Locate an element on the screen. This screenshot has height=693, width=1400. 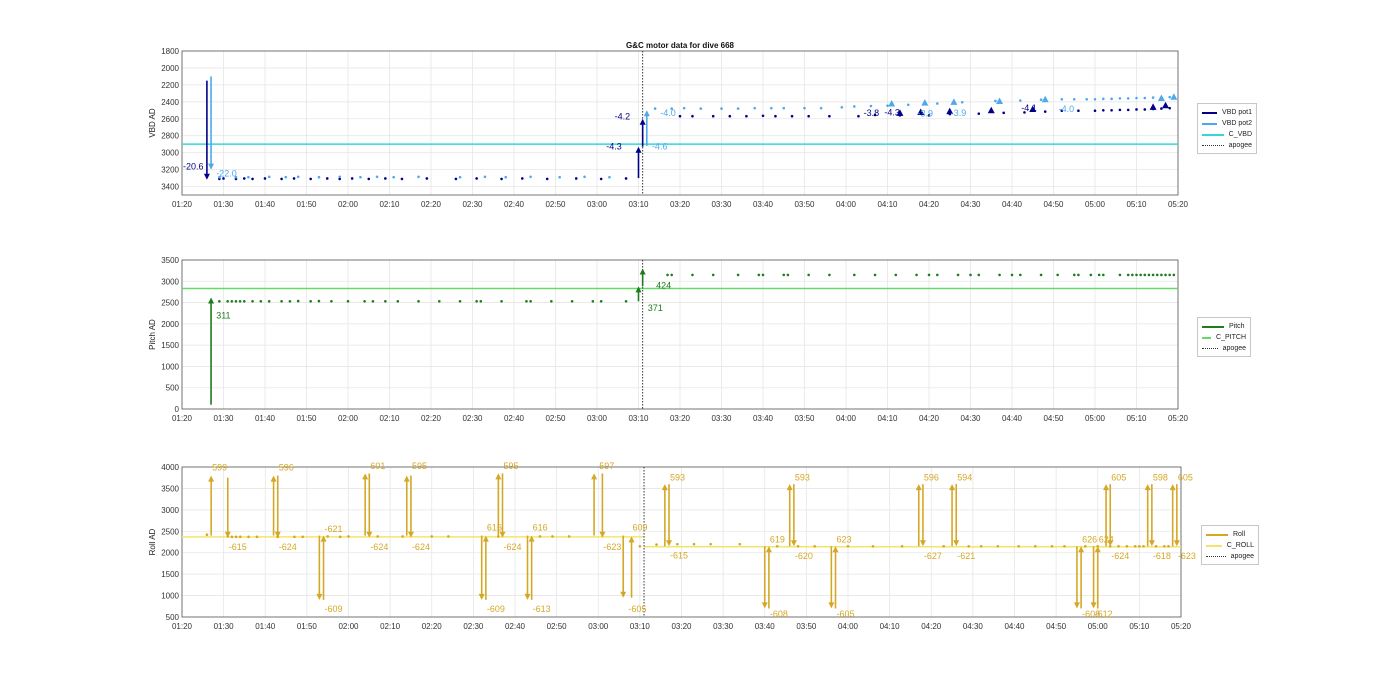
y-tick-label: 2400 is located at coordinates (170, 102).